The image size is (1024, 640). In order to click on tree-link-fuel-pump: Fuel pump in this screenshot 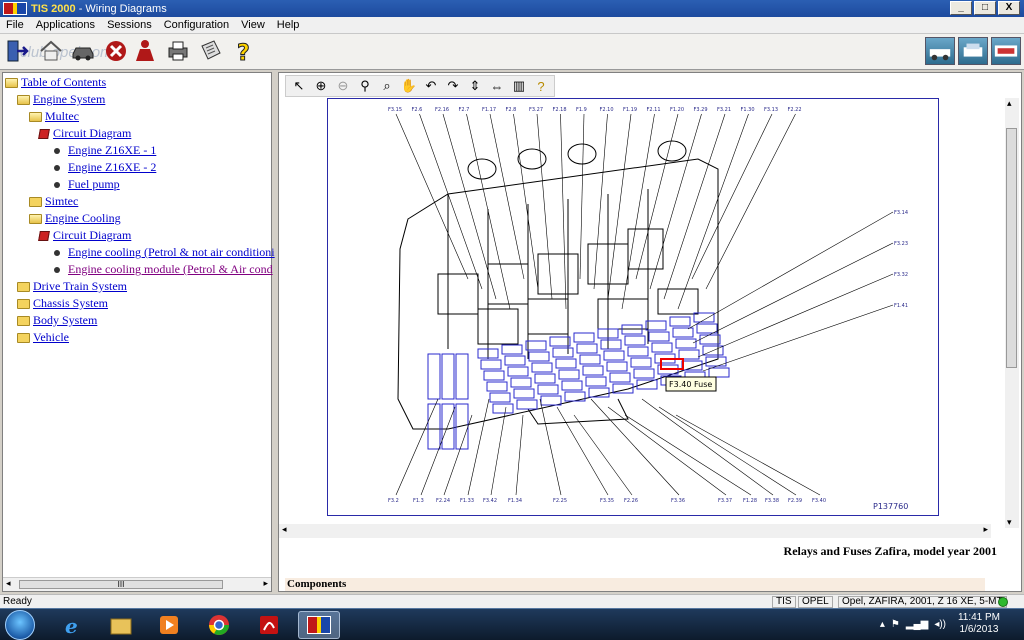, I will do `click(94, 184)`.